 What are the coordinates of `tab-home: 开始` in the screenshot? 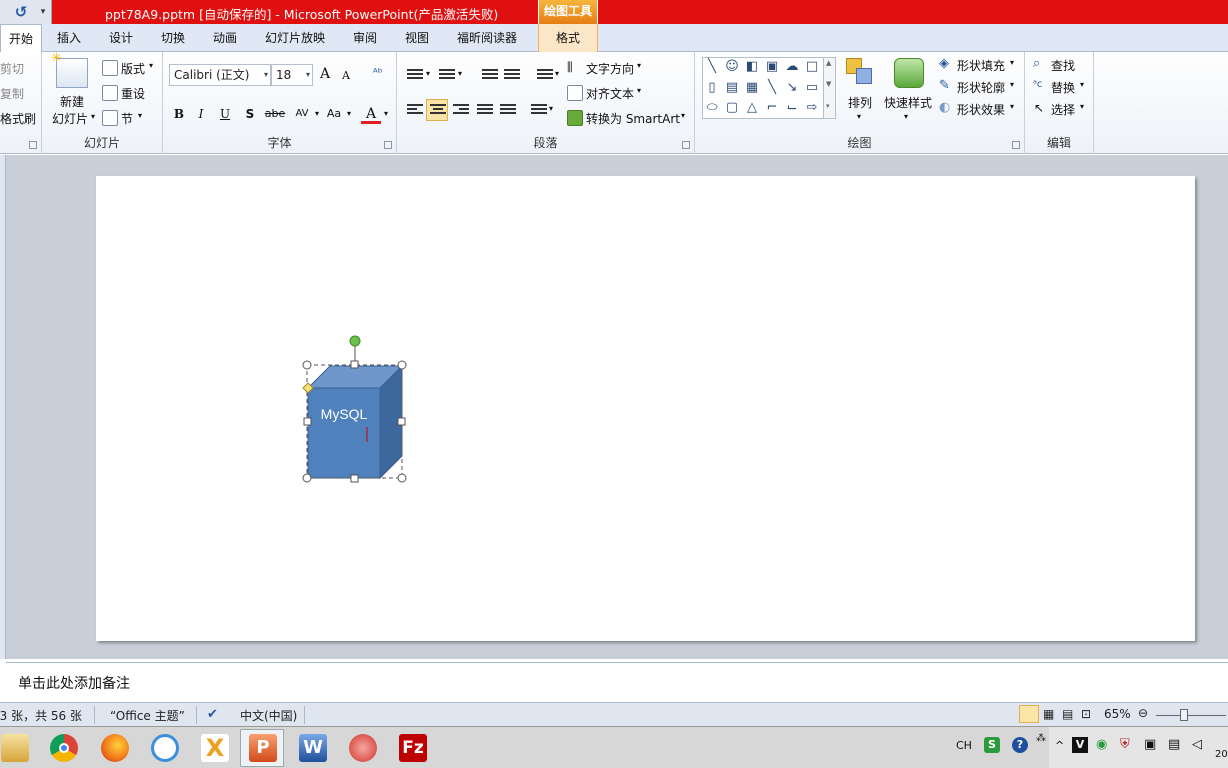 It's located at (21, 38).